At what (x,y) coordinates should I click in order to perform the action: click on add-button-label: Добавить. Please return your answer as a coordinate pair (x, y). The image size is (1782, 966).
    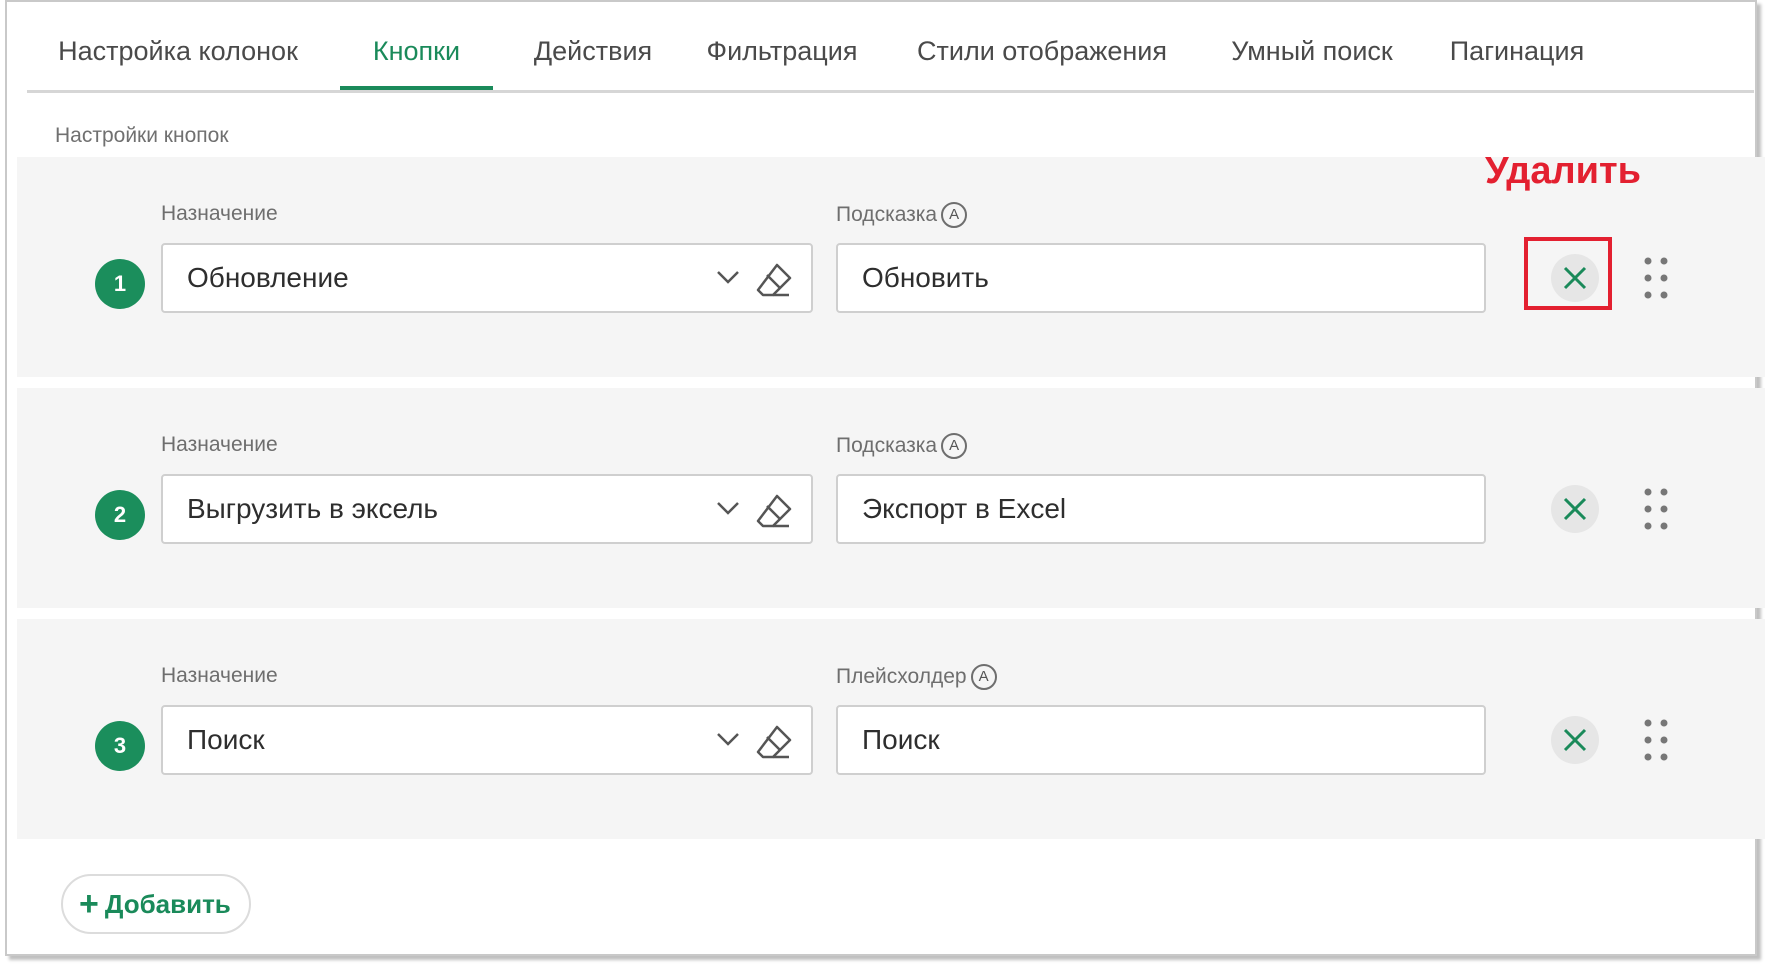
    Looking at the image, I should click on (167, 903).